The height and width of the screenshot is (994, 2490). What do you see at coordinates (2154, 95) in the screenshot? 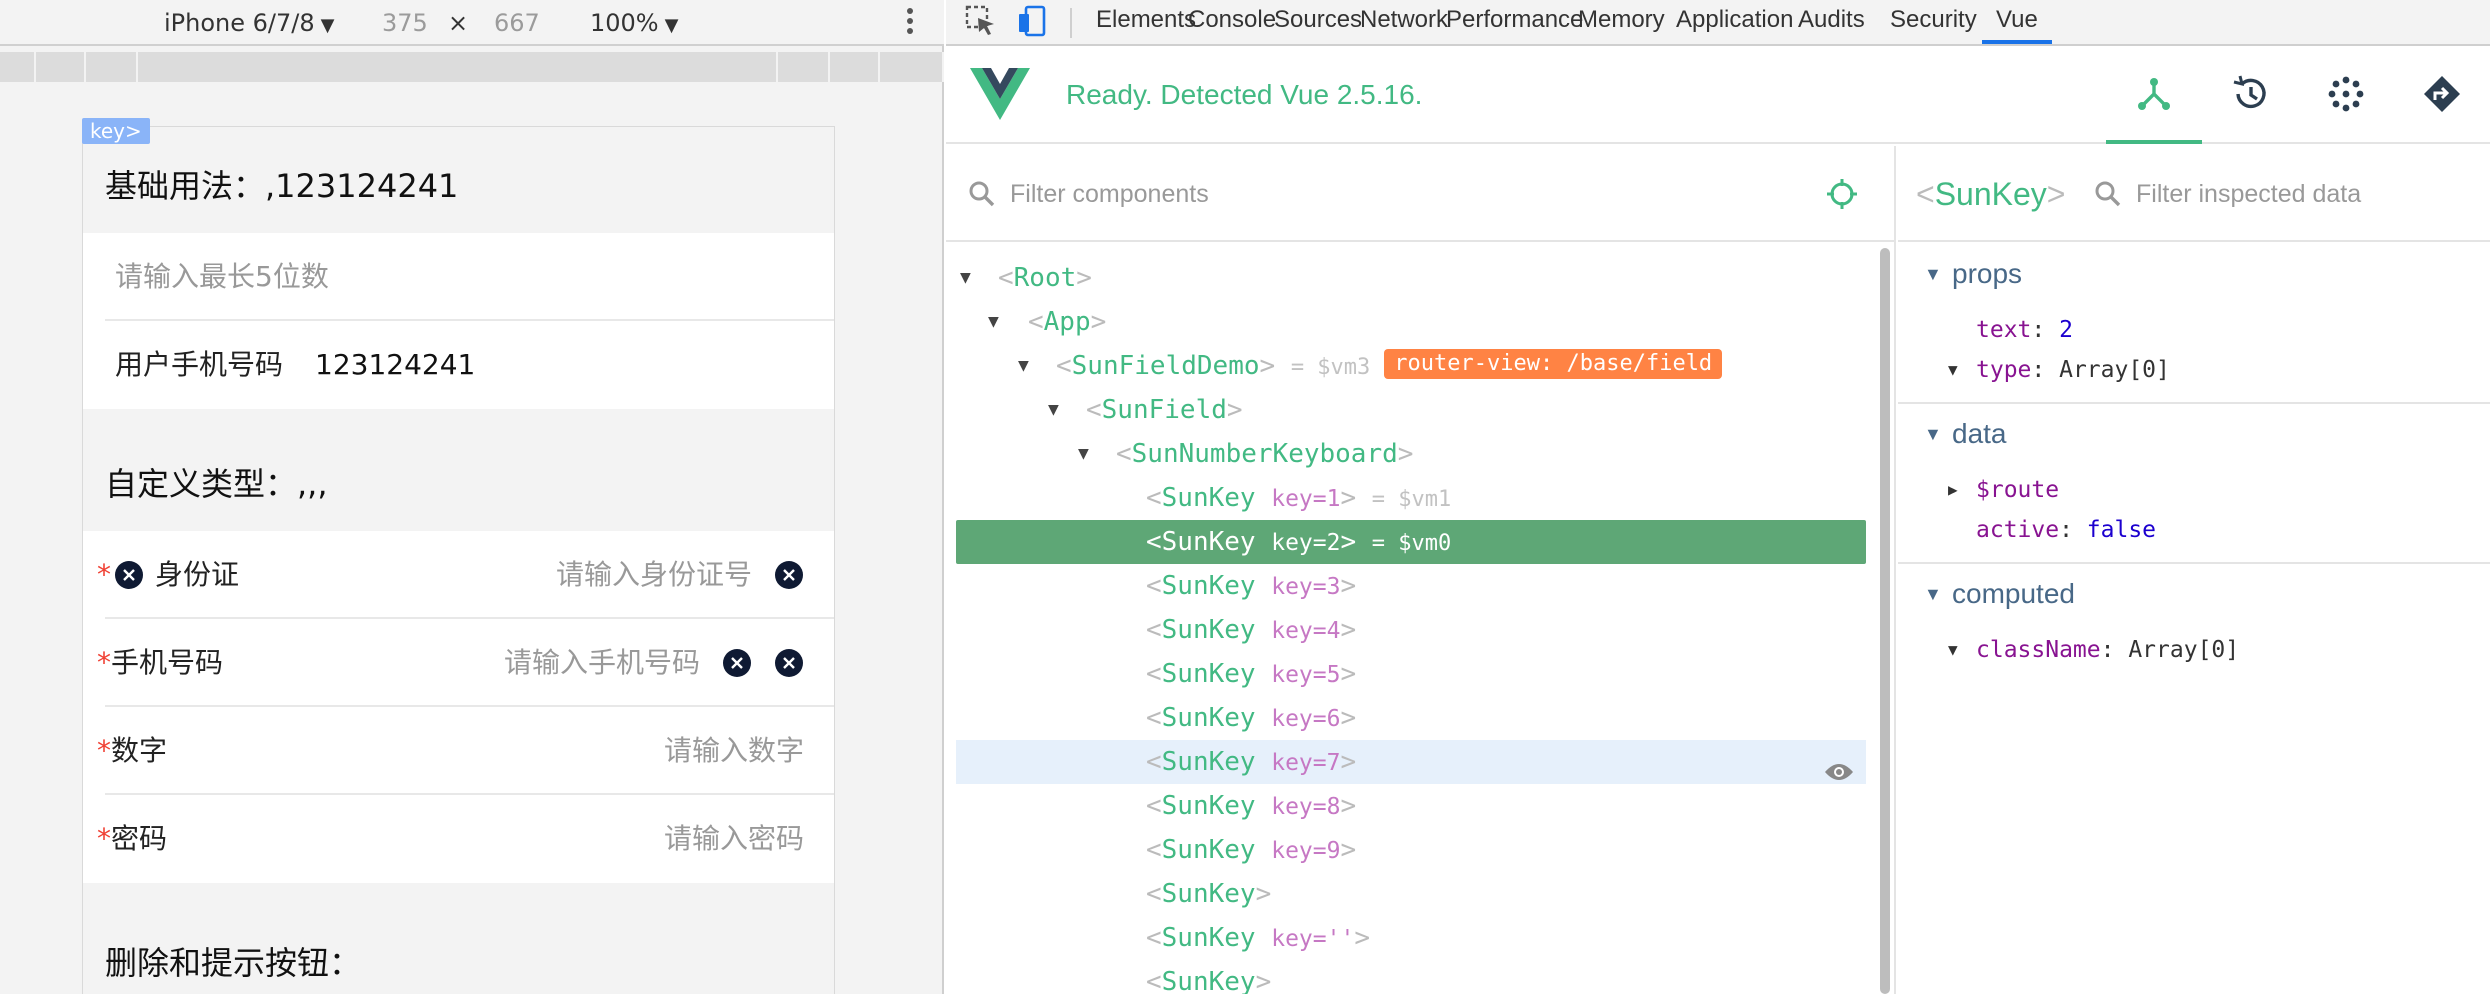
I see `components-tab-button` at bounding box center [2154, 95].